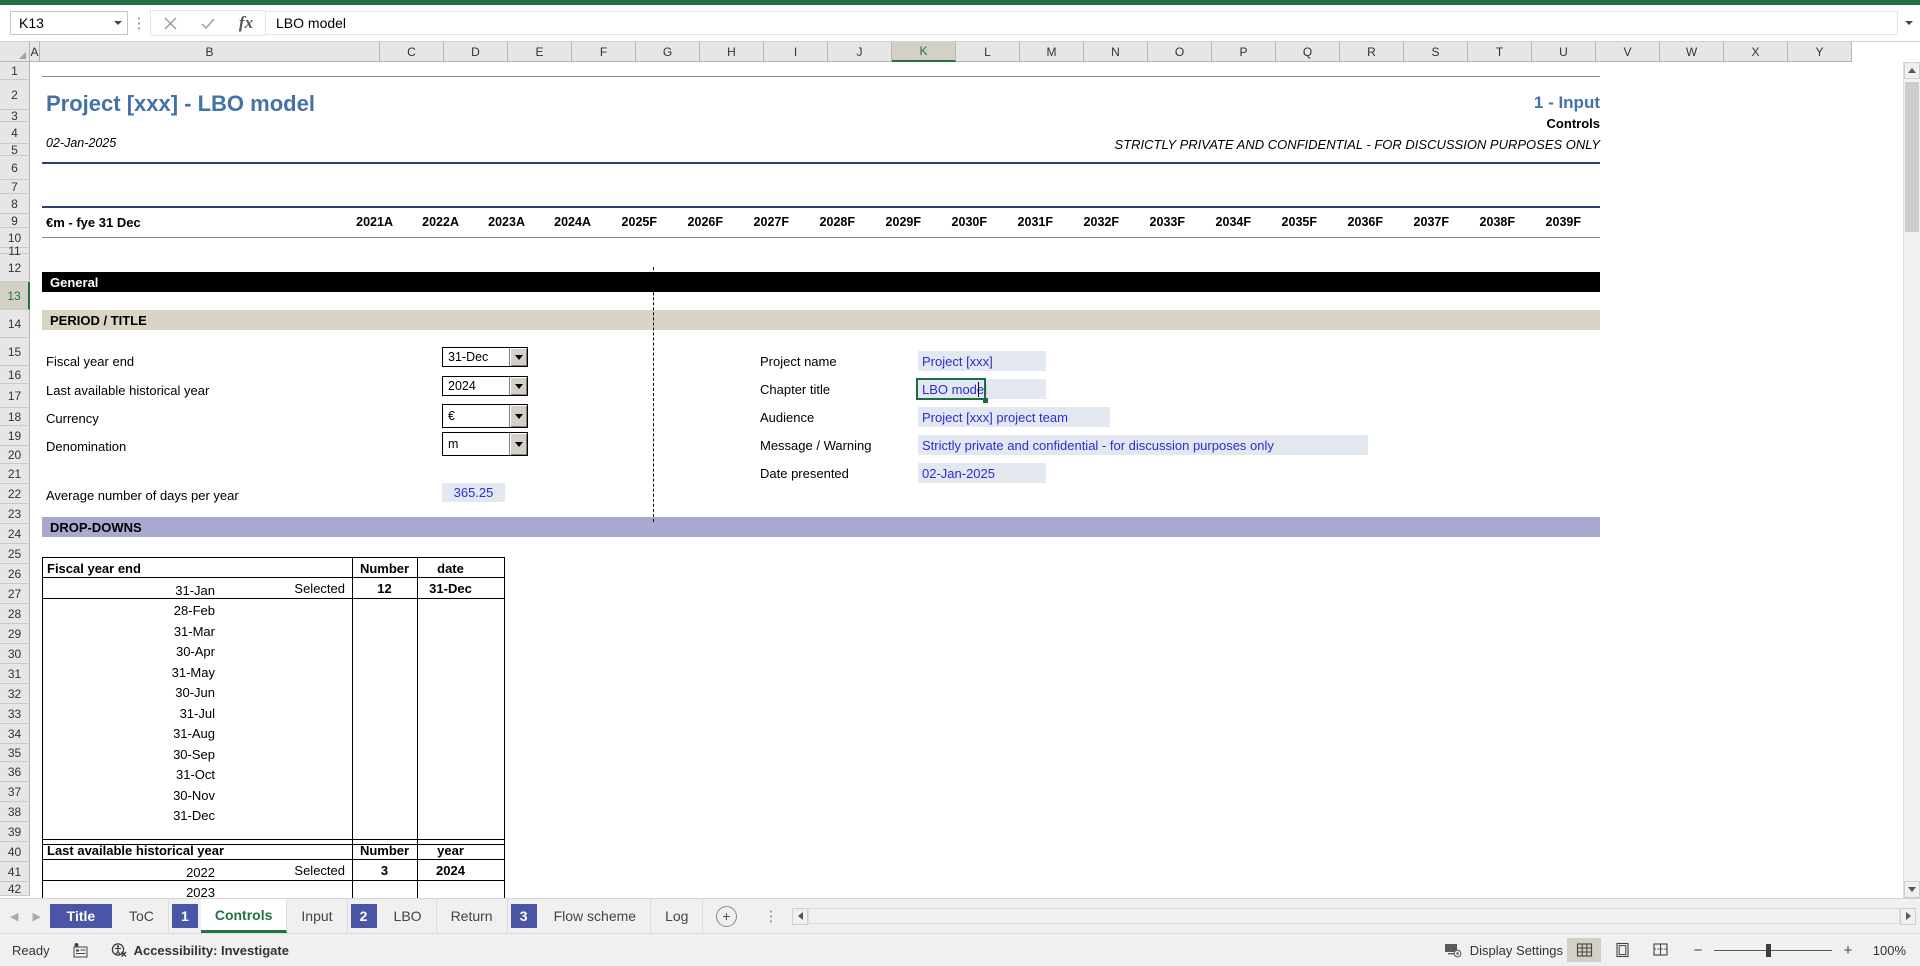  Describe the element at coordinates (69, 23) in the screenshot. I see `name-box: K13` at that location.